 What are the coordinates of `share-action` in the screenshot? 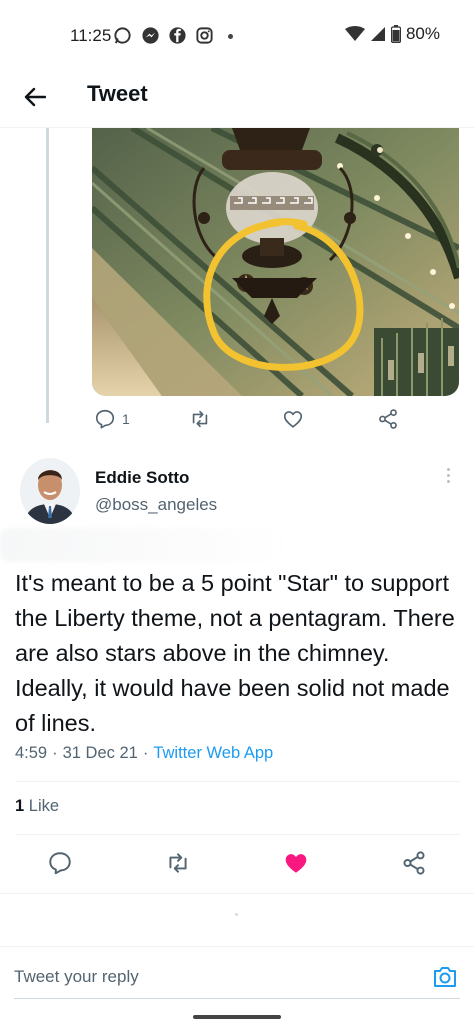 It's located at (388, 419).